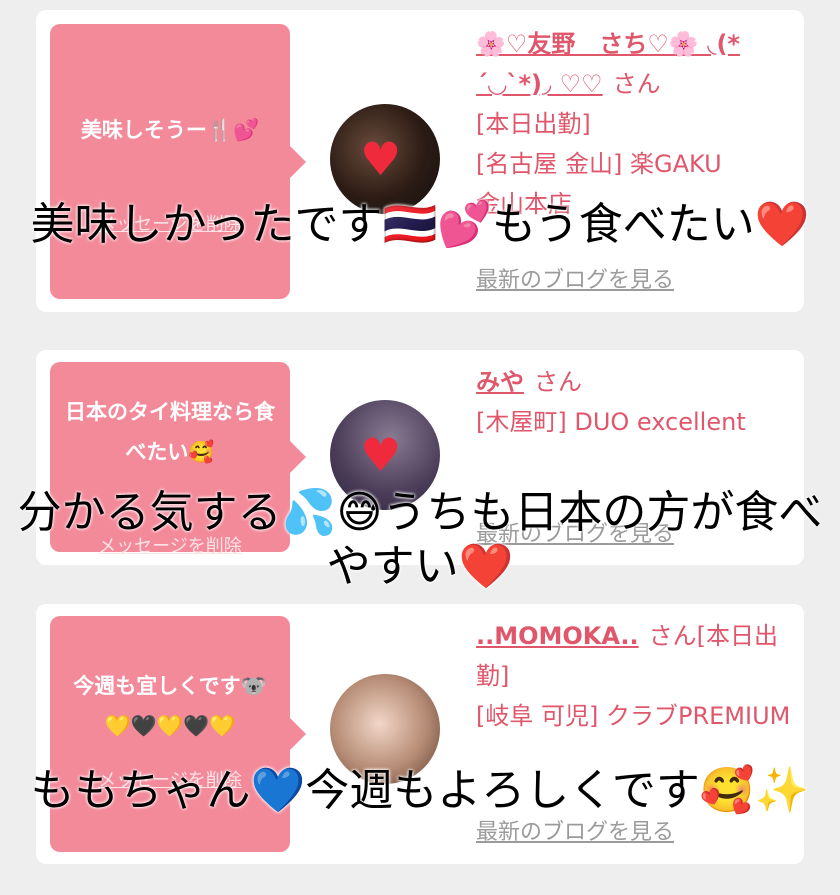  I want to click on profile-name-link: 🌸♡友野 さち♡🌸 ◟(*´◡`*)◞ ♡♡, so click(608, 64).